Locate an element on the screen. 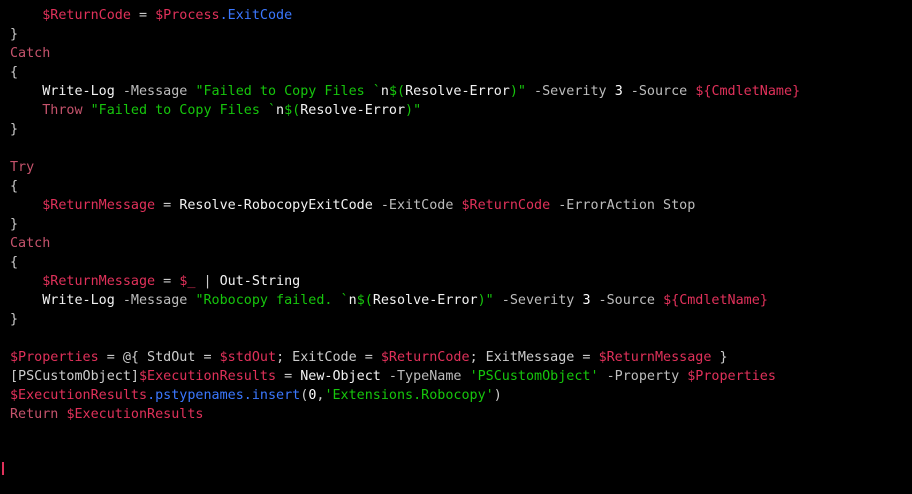  command-token: Resolve-RobocopyExitCode is located at coordinates (276, 205).